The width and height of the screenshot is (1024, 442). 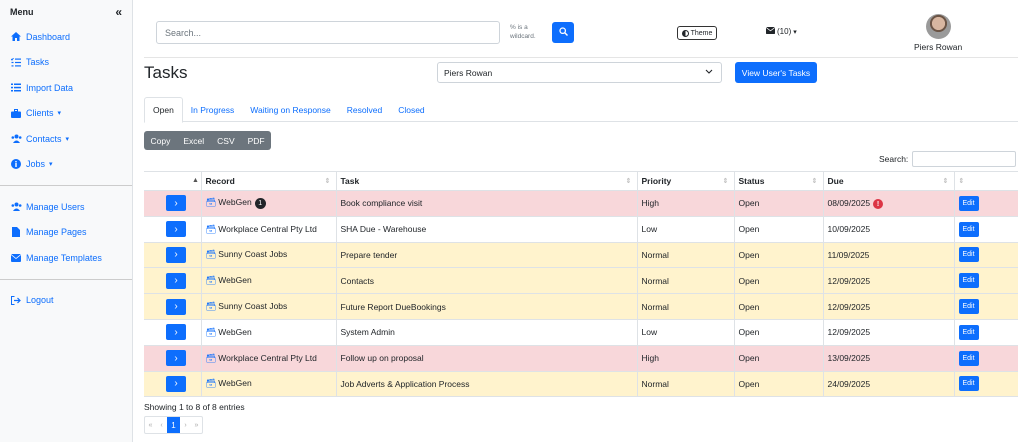 I want to click on theme-button: Theme, so click(x=697, y=33).